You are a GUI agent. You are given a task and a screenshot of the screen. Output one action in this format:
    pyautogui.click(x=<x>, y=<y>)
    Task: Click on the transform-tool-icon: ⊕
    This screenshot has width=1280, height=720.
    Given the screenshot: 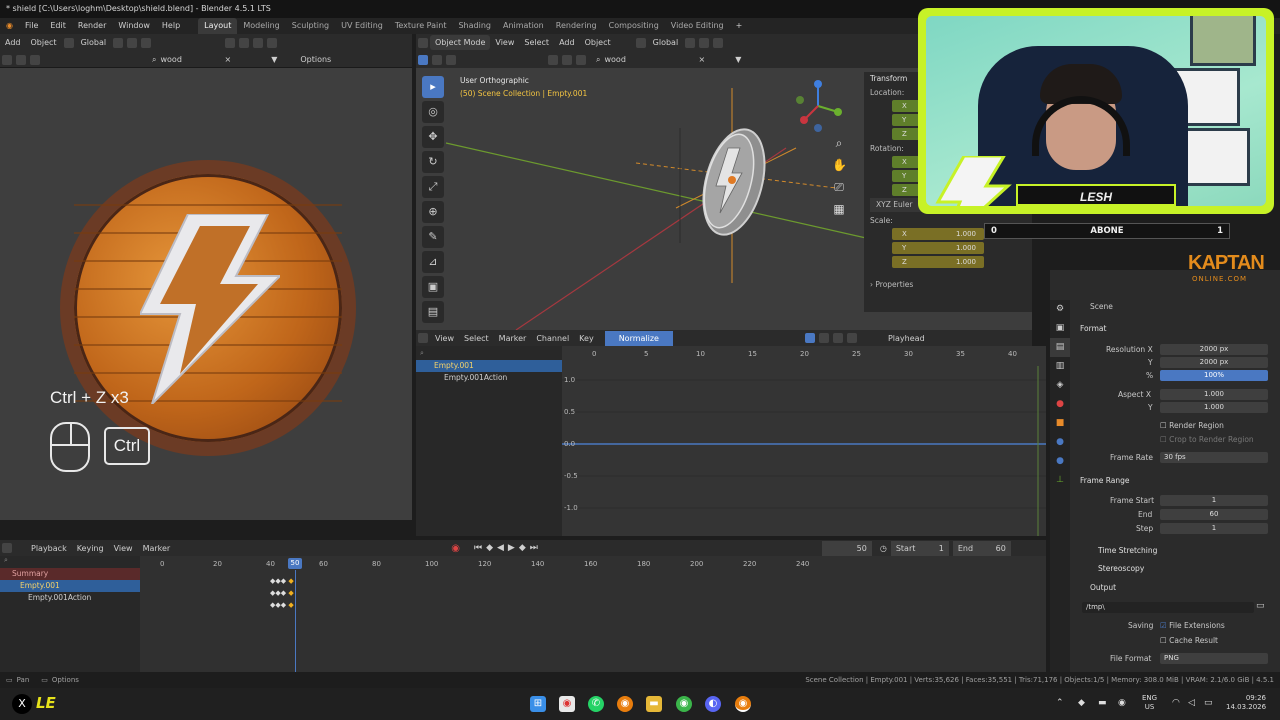 What is the action you would take?
    pyautogui.click(x=433, y=212)
    